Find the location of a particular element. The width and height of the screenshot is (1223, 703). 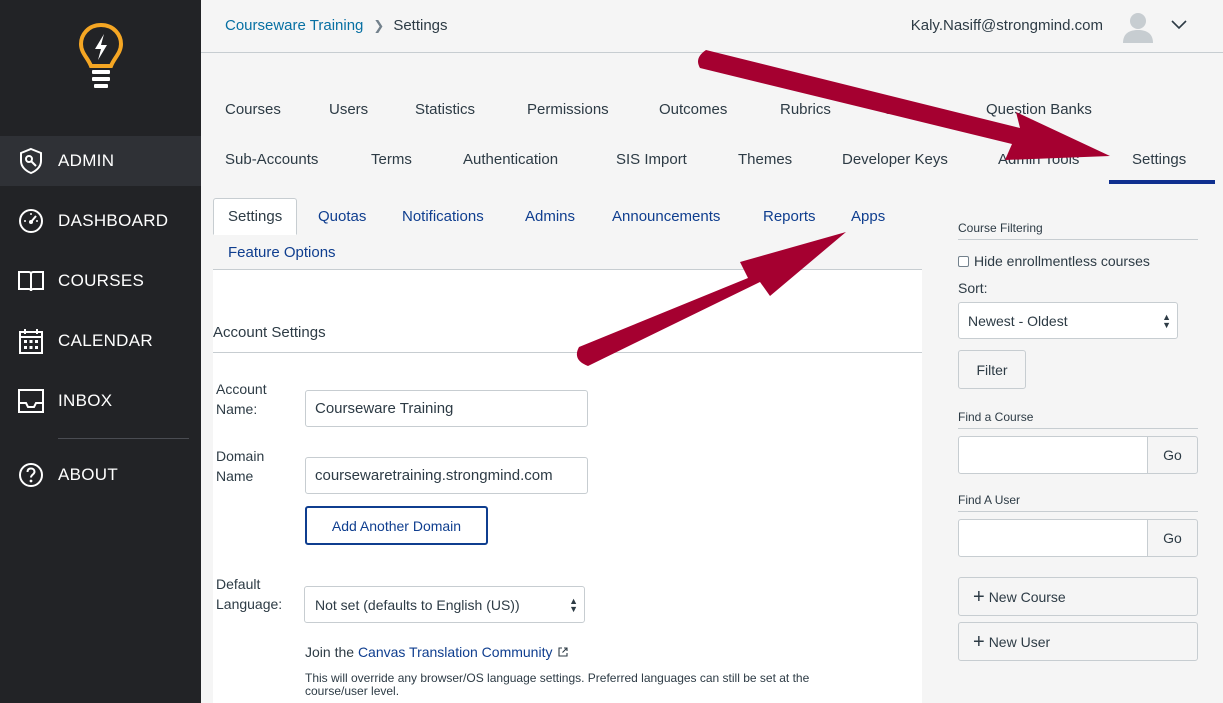

translation-community-link: Canvas Translation Community is located at coordinates (455, 652).